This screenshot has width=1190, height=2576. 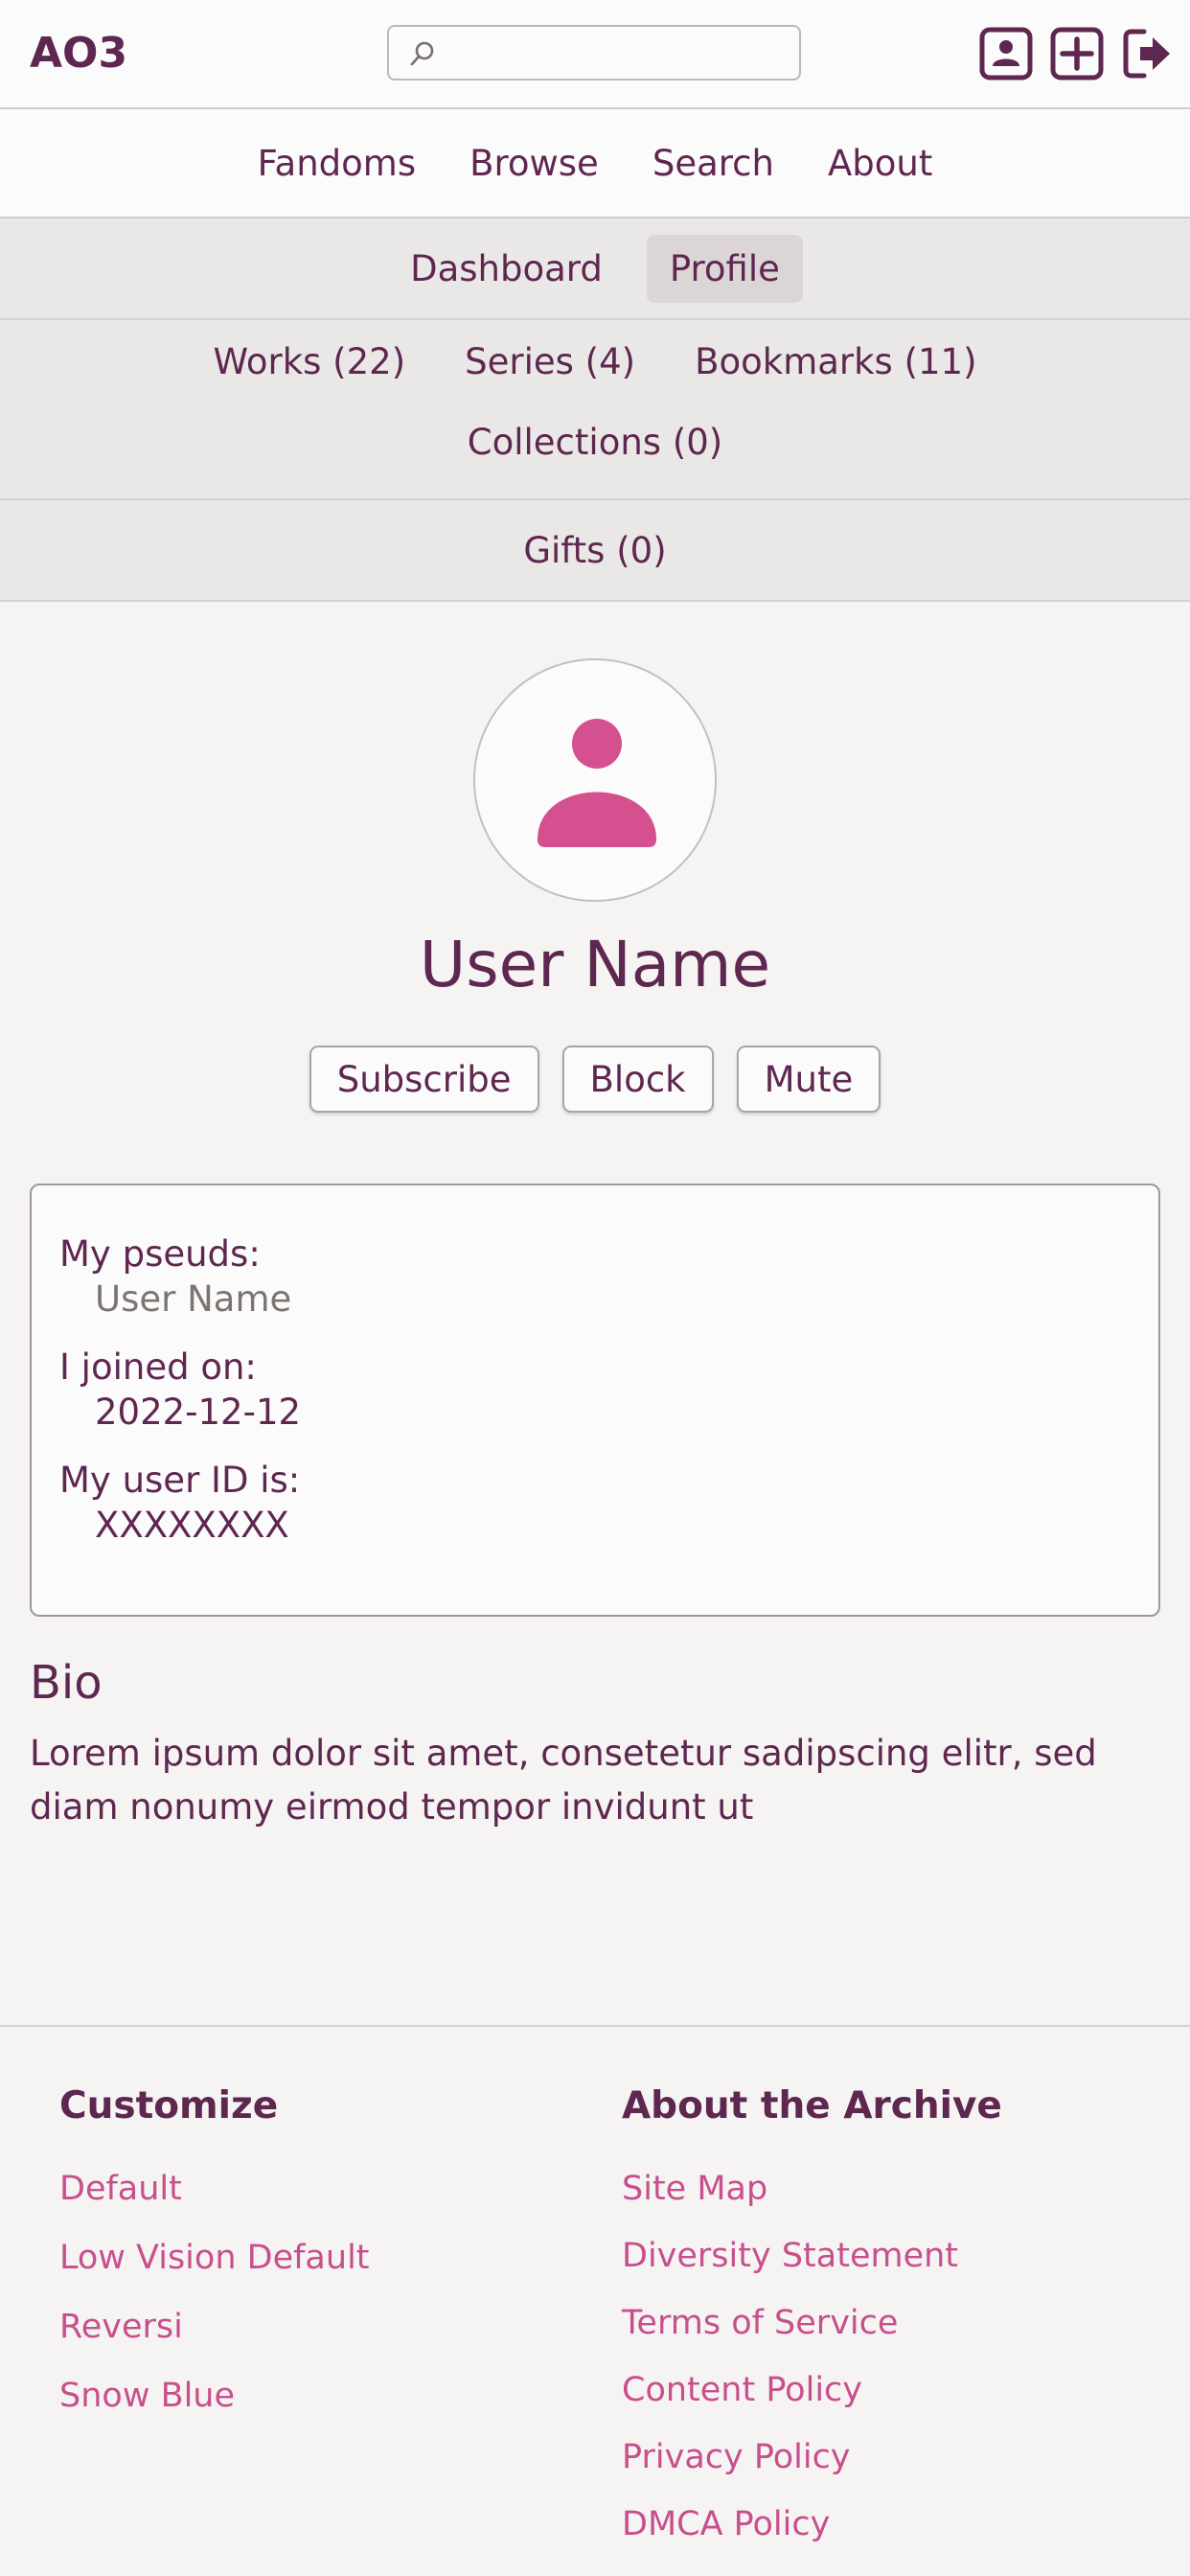 What do you see at coordinates (214, 2258) in the screenshot?
I see `footer-link-low-vision-default: Low Vision Default` at bounding box center [214, 2258].